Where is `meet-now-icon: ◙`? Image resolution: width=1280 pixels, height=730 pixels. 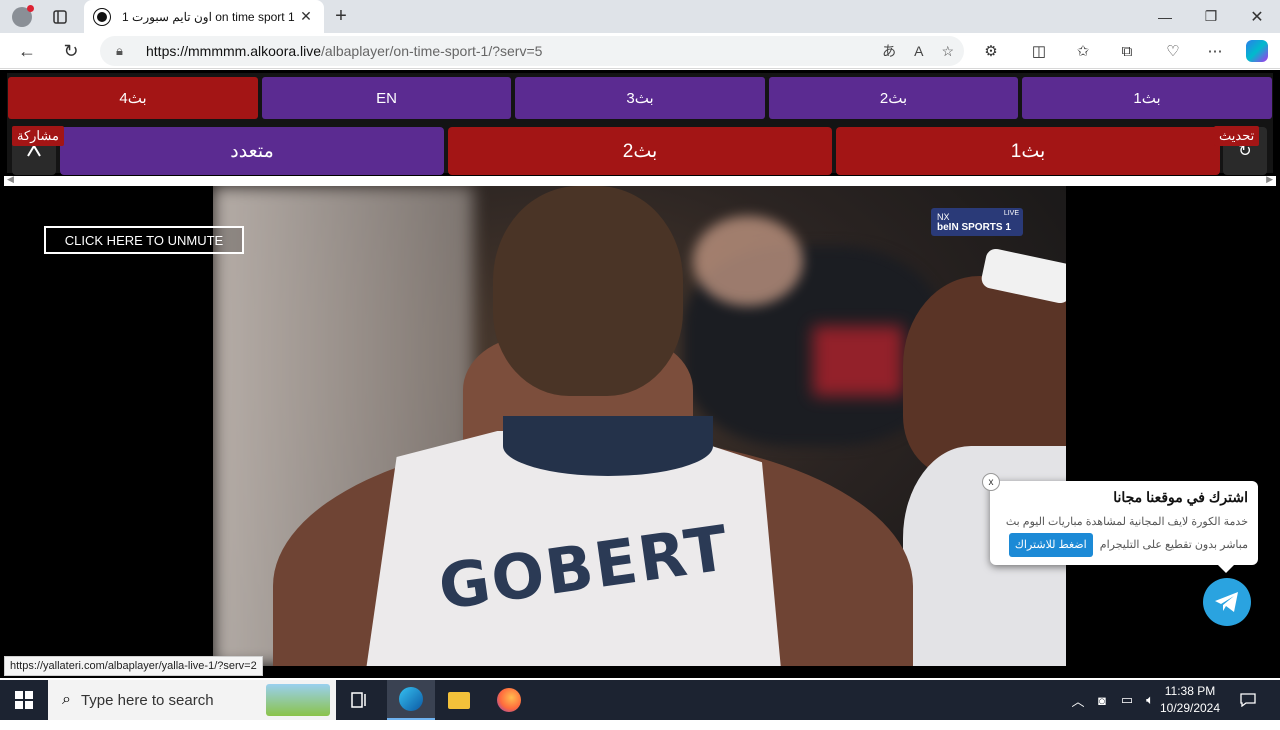 meet-now-icon: ◙ is located at coordinates (1102, 700).